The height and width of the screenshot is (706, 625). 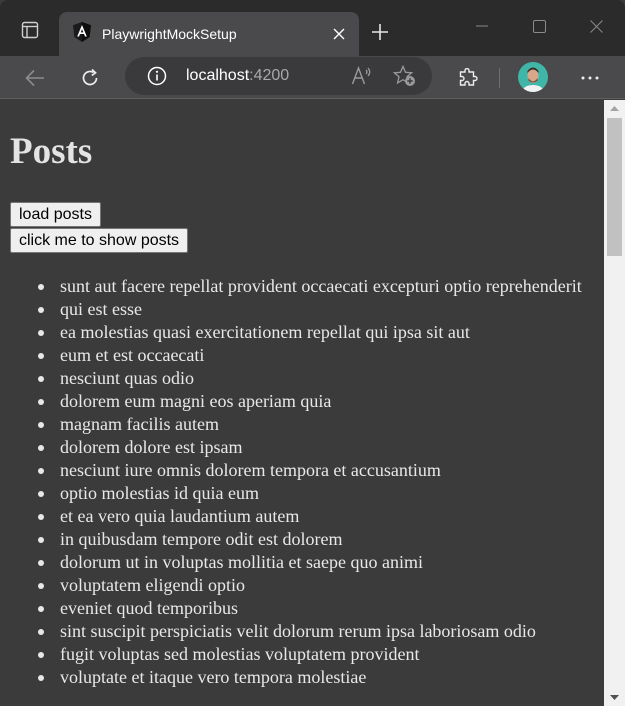 I want to click on puzzle-icon, so click(x=468, y=77).